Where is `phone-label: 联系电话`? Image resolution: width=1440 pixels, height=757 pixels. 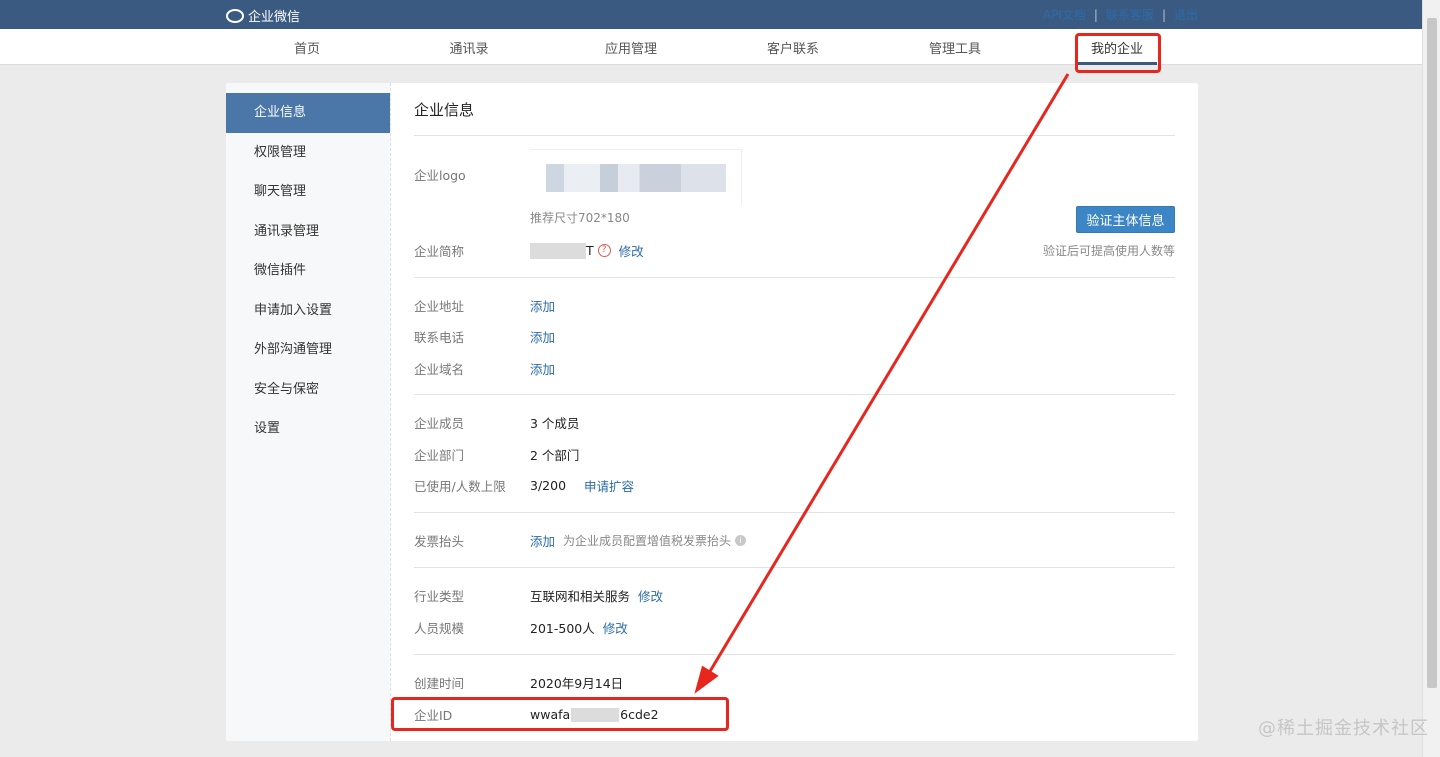 phone-label: 联系电话 is located at coordinates (439, 337).